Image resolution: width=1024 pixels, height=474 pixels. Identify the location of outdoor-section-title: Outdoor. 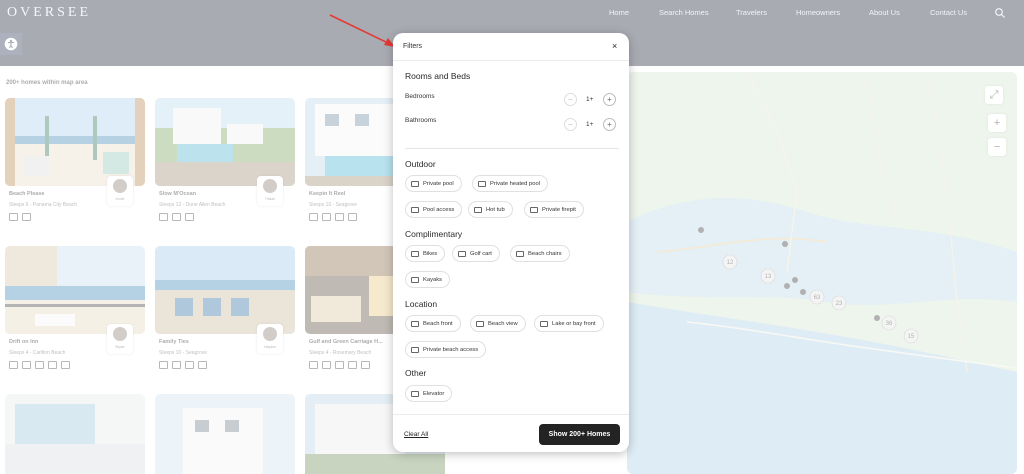
(420, 164).